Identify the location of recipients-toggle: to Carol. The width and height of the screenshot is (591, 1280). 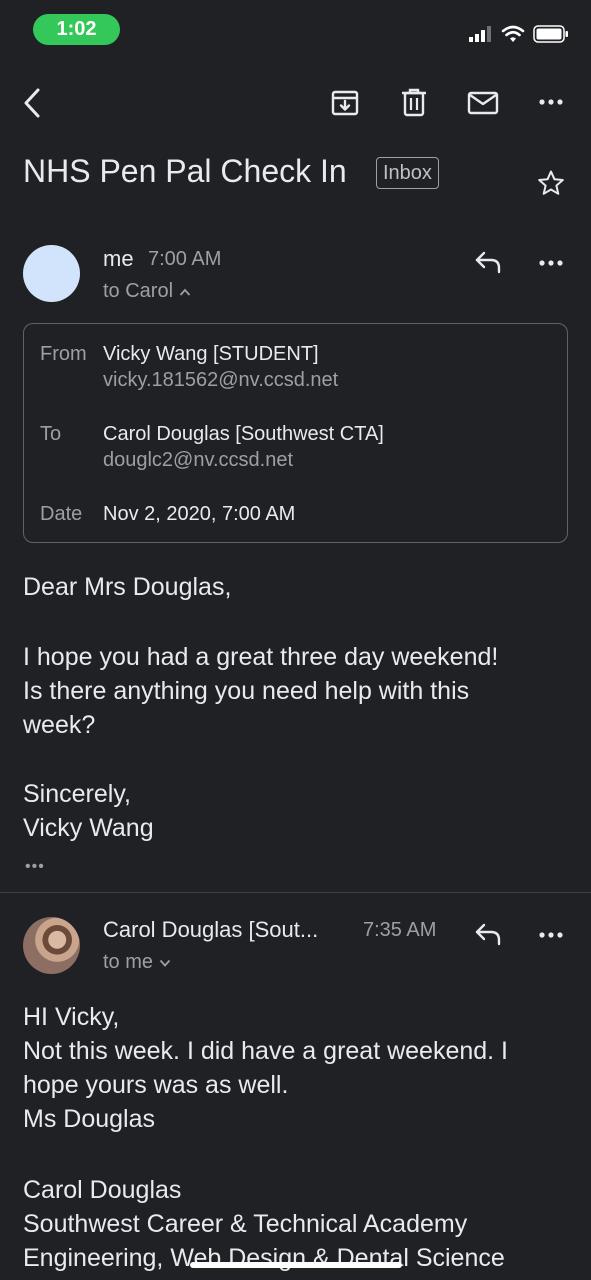
(147, 291).